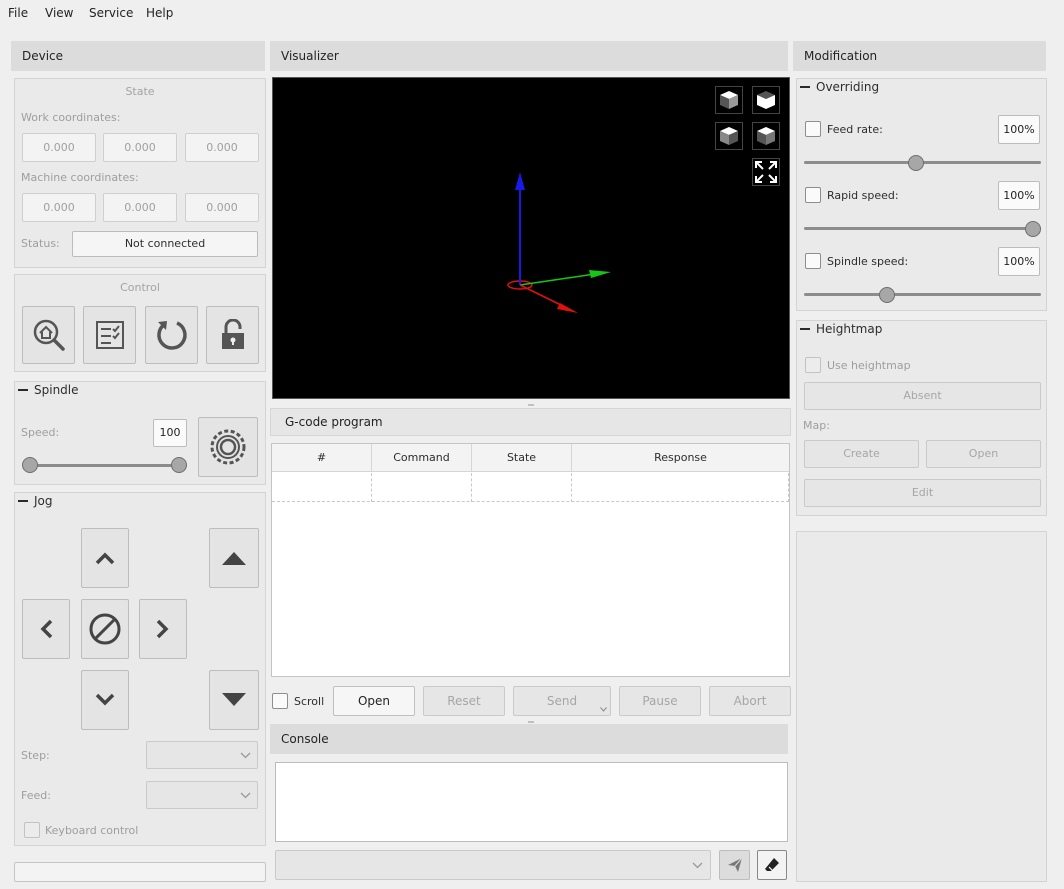  I want to click on jog-z-minus-button, so click(234, 700).